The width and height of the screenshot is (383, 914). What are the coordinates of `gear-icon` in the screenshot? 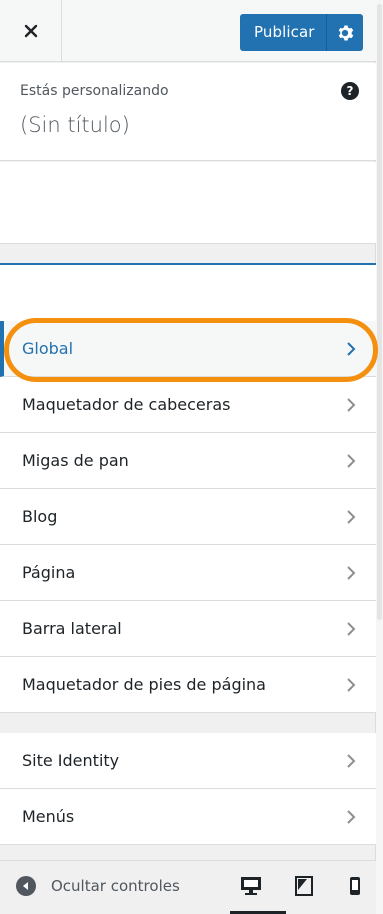 It's located at (345, 32).